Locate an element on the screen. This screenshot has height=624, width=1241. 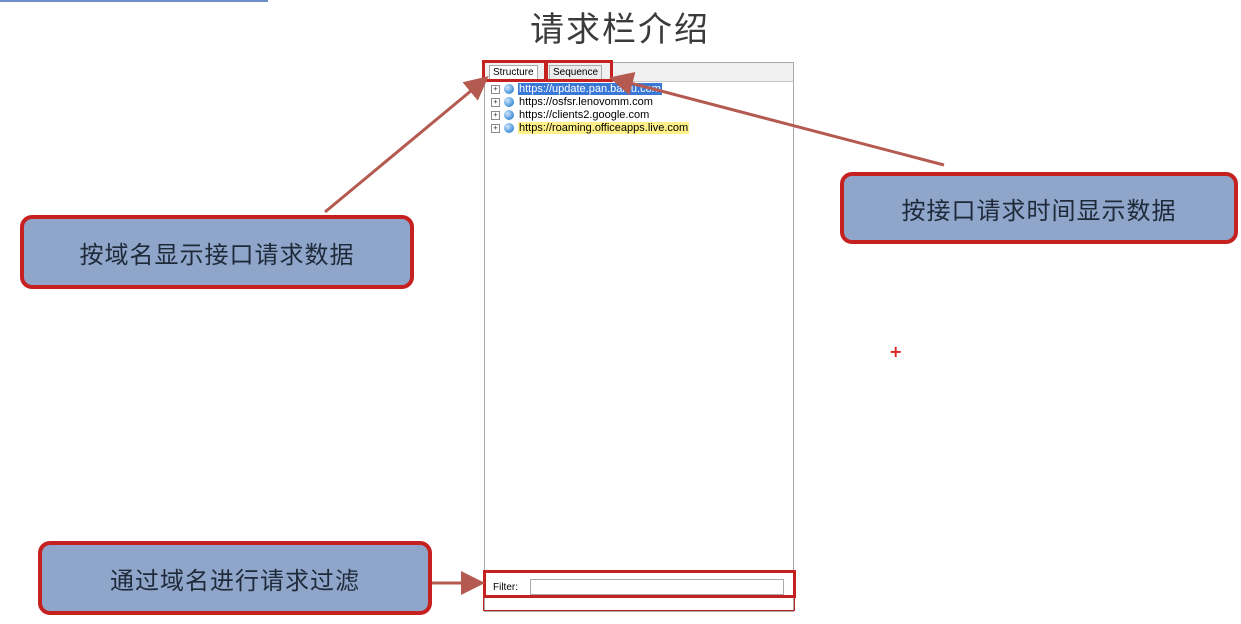
callout-domain: 按域名显示接口请求数据 is located at coordinates (217, 252).